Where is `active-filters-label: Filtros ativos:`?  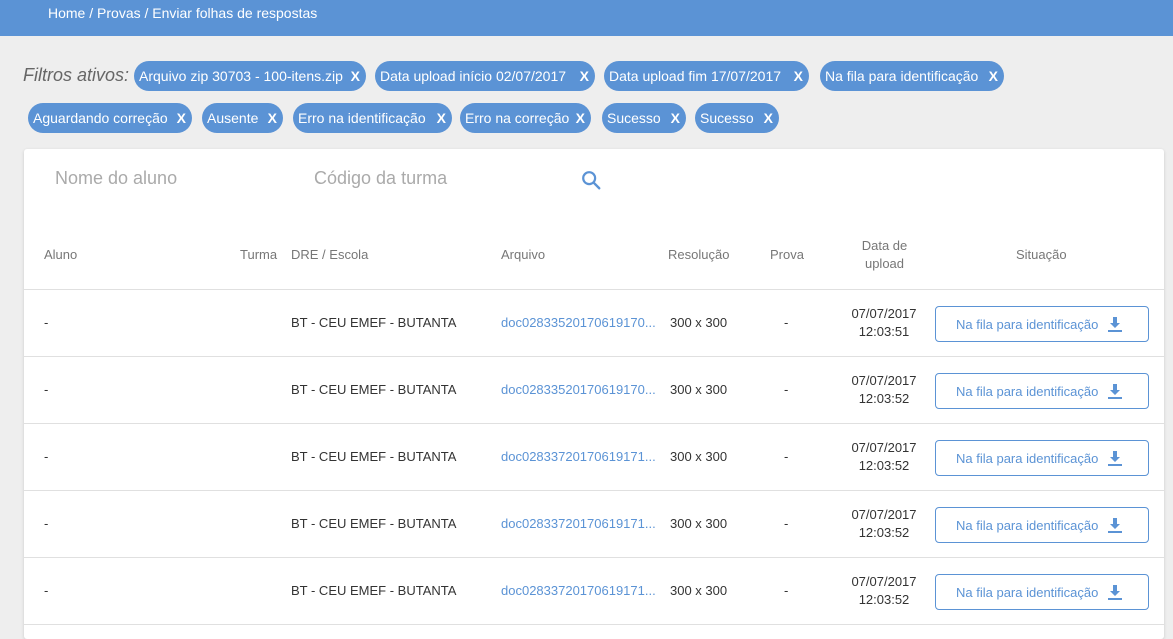
active-filters-label: Filtros ativos: is located at coordinates (76, 75).